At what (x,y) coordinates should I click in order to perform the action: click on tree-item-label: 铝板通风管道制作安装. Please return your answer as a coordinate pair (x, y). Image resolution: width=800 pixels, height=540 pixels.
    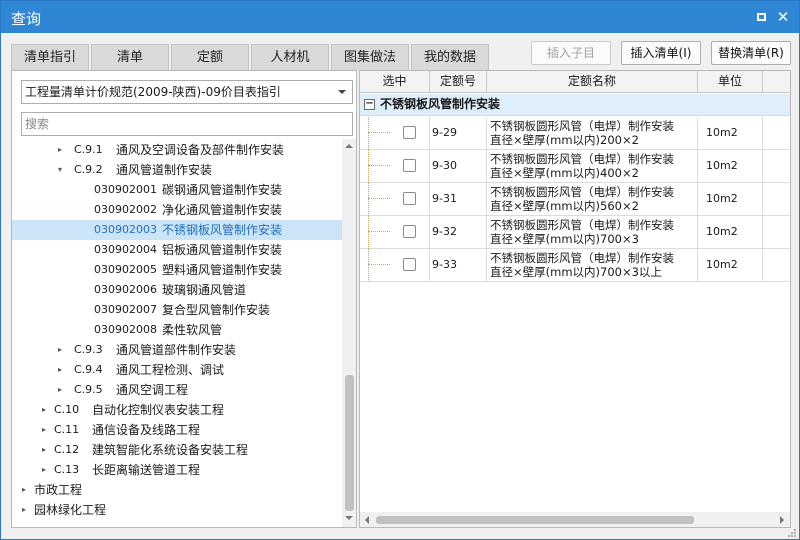
    Looking at the image, I should click on (222, 250).